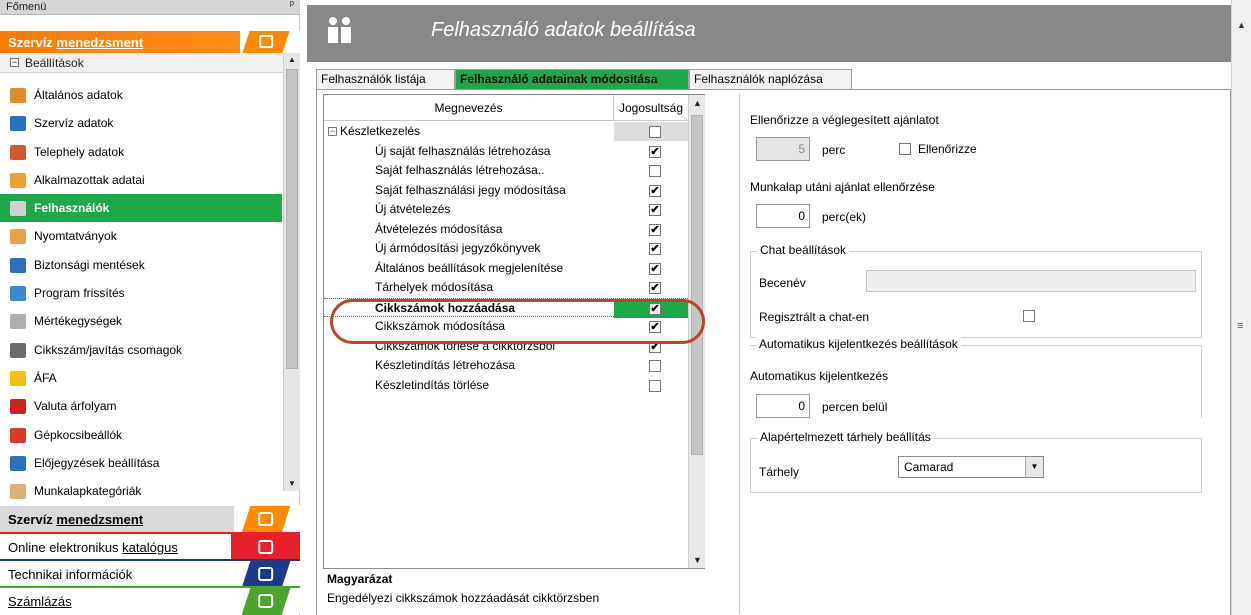  I want to click on invoice-icon, so click(266, 601).